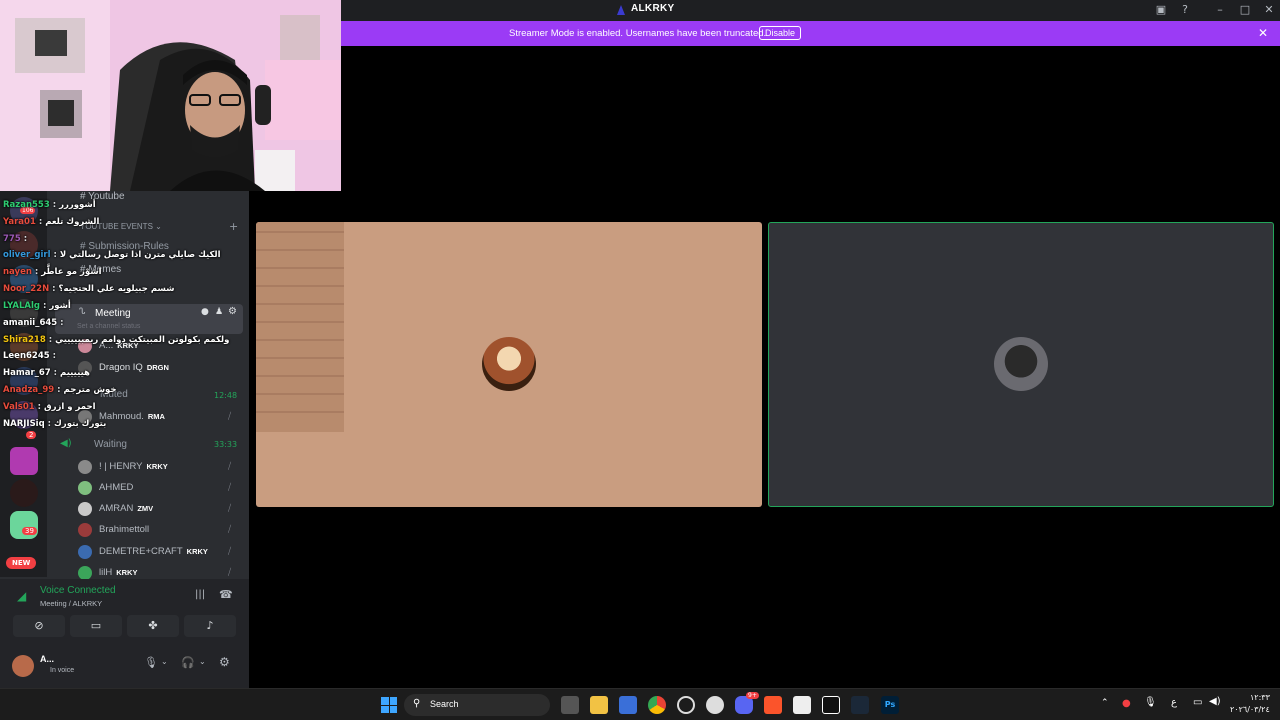  I want to click on brave-icon, so click(773, 705).